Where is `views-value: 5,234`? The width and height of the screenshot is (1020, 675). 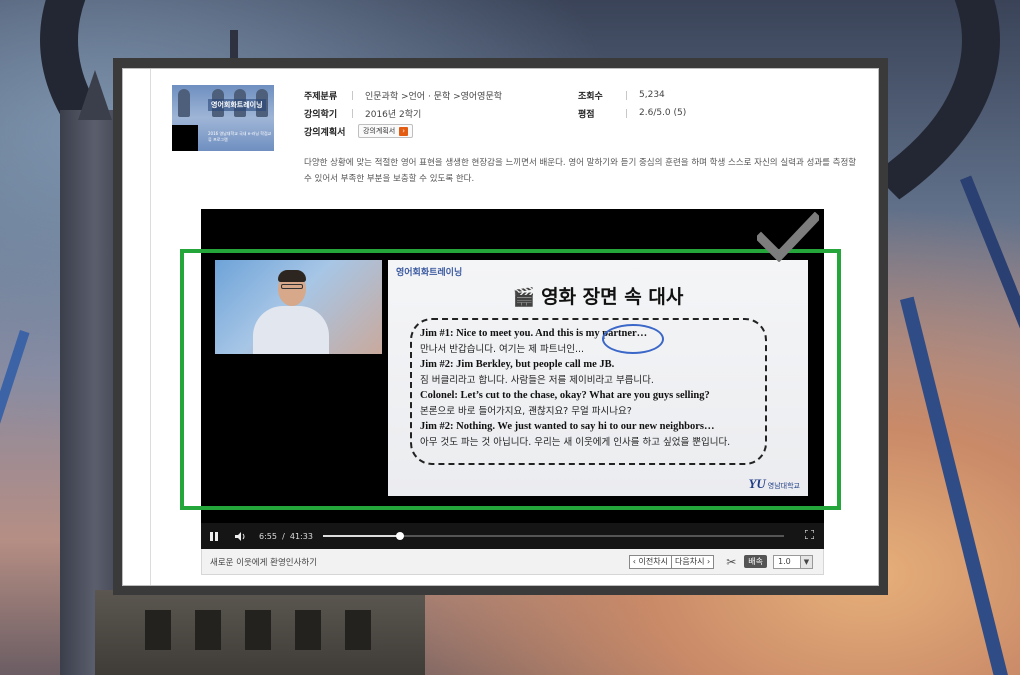
views-value: 5,234 is located at coordinates (652, 95).